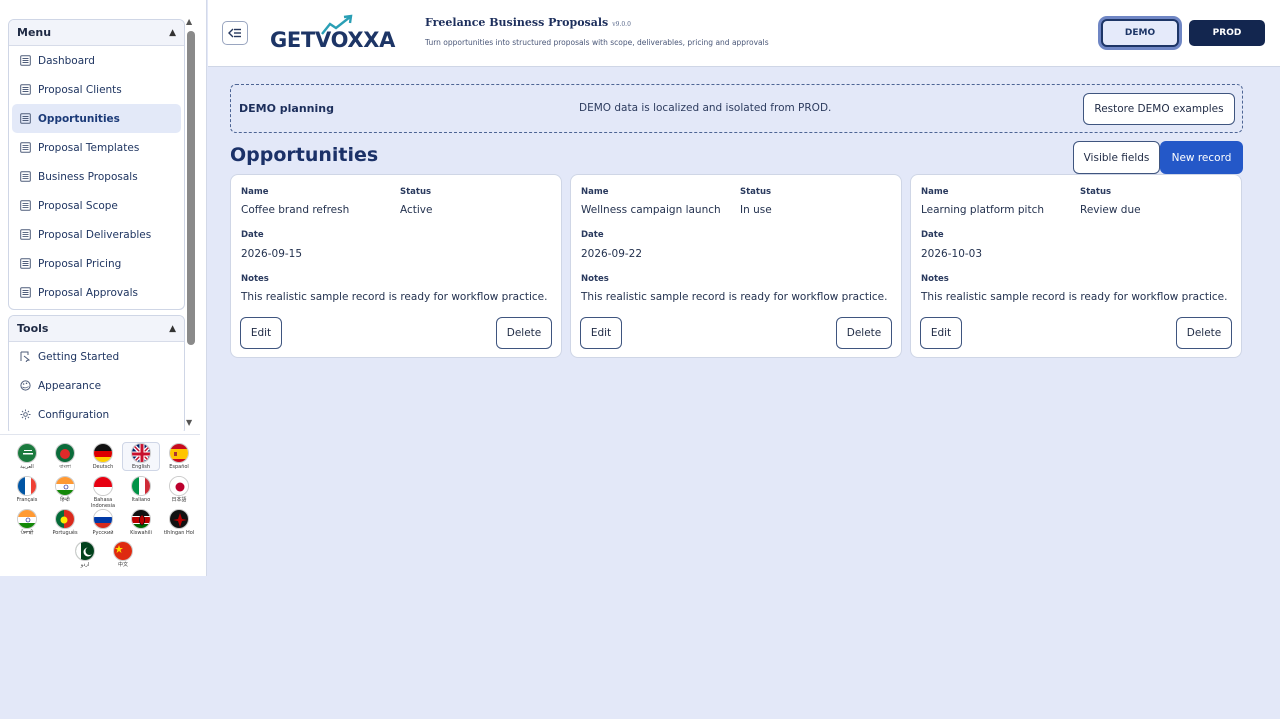 The width and height of the screenshot is (1280, 719). I want to click on language-option: Deutsch, so click(103, 456).